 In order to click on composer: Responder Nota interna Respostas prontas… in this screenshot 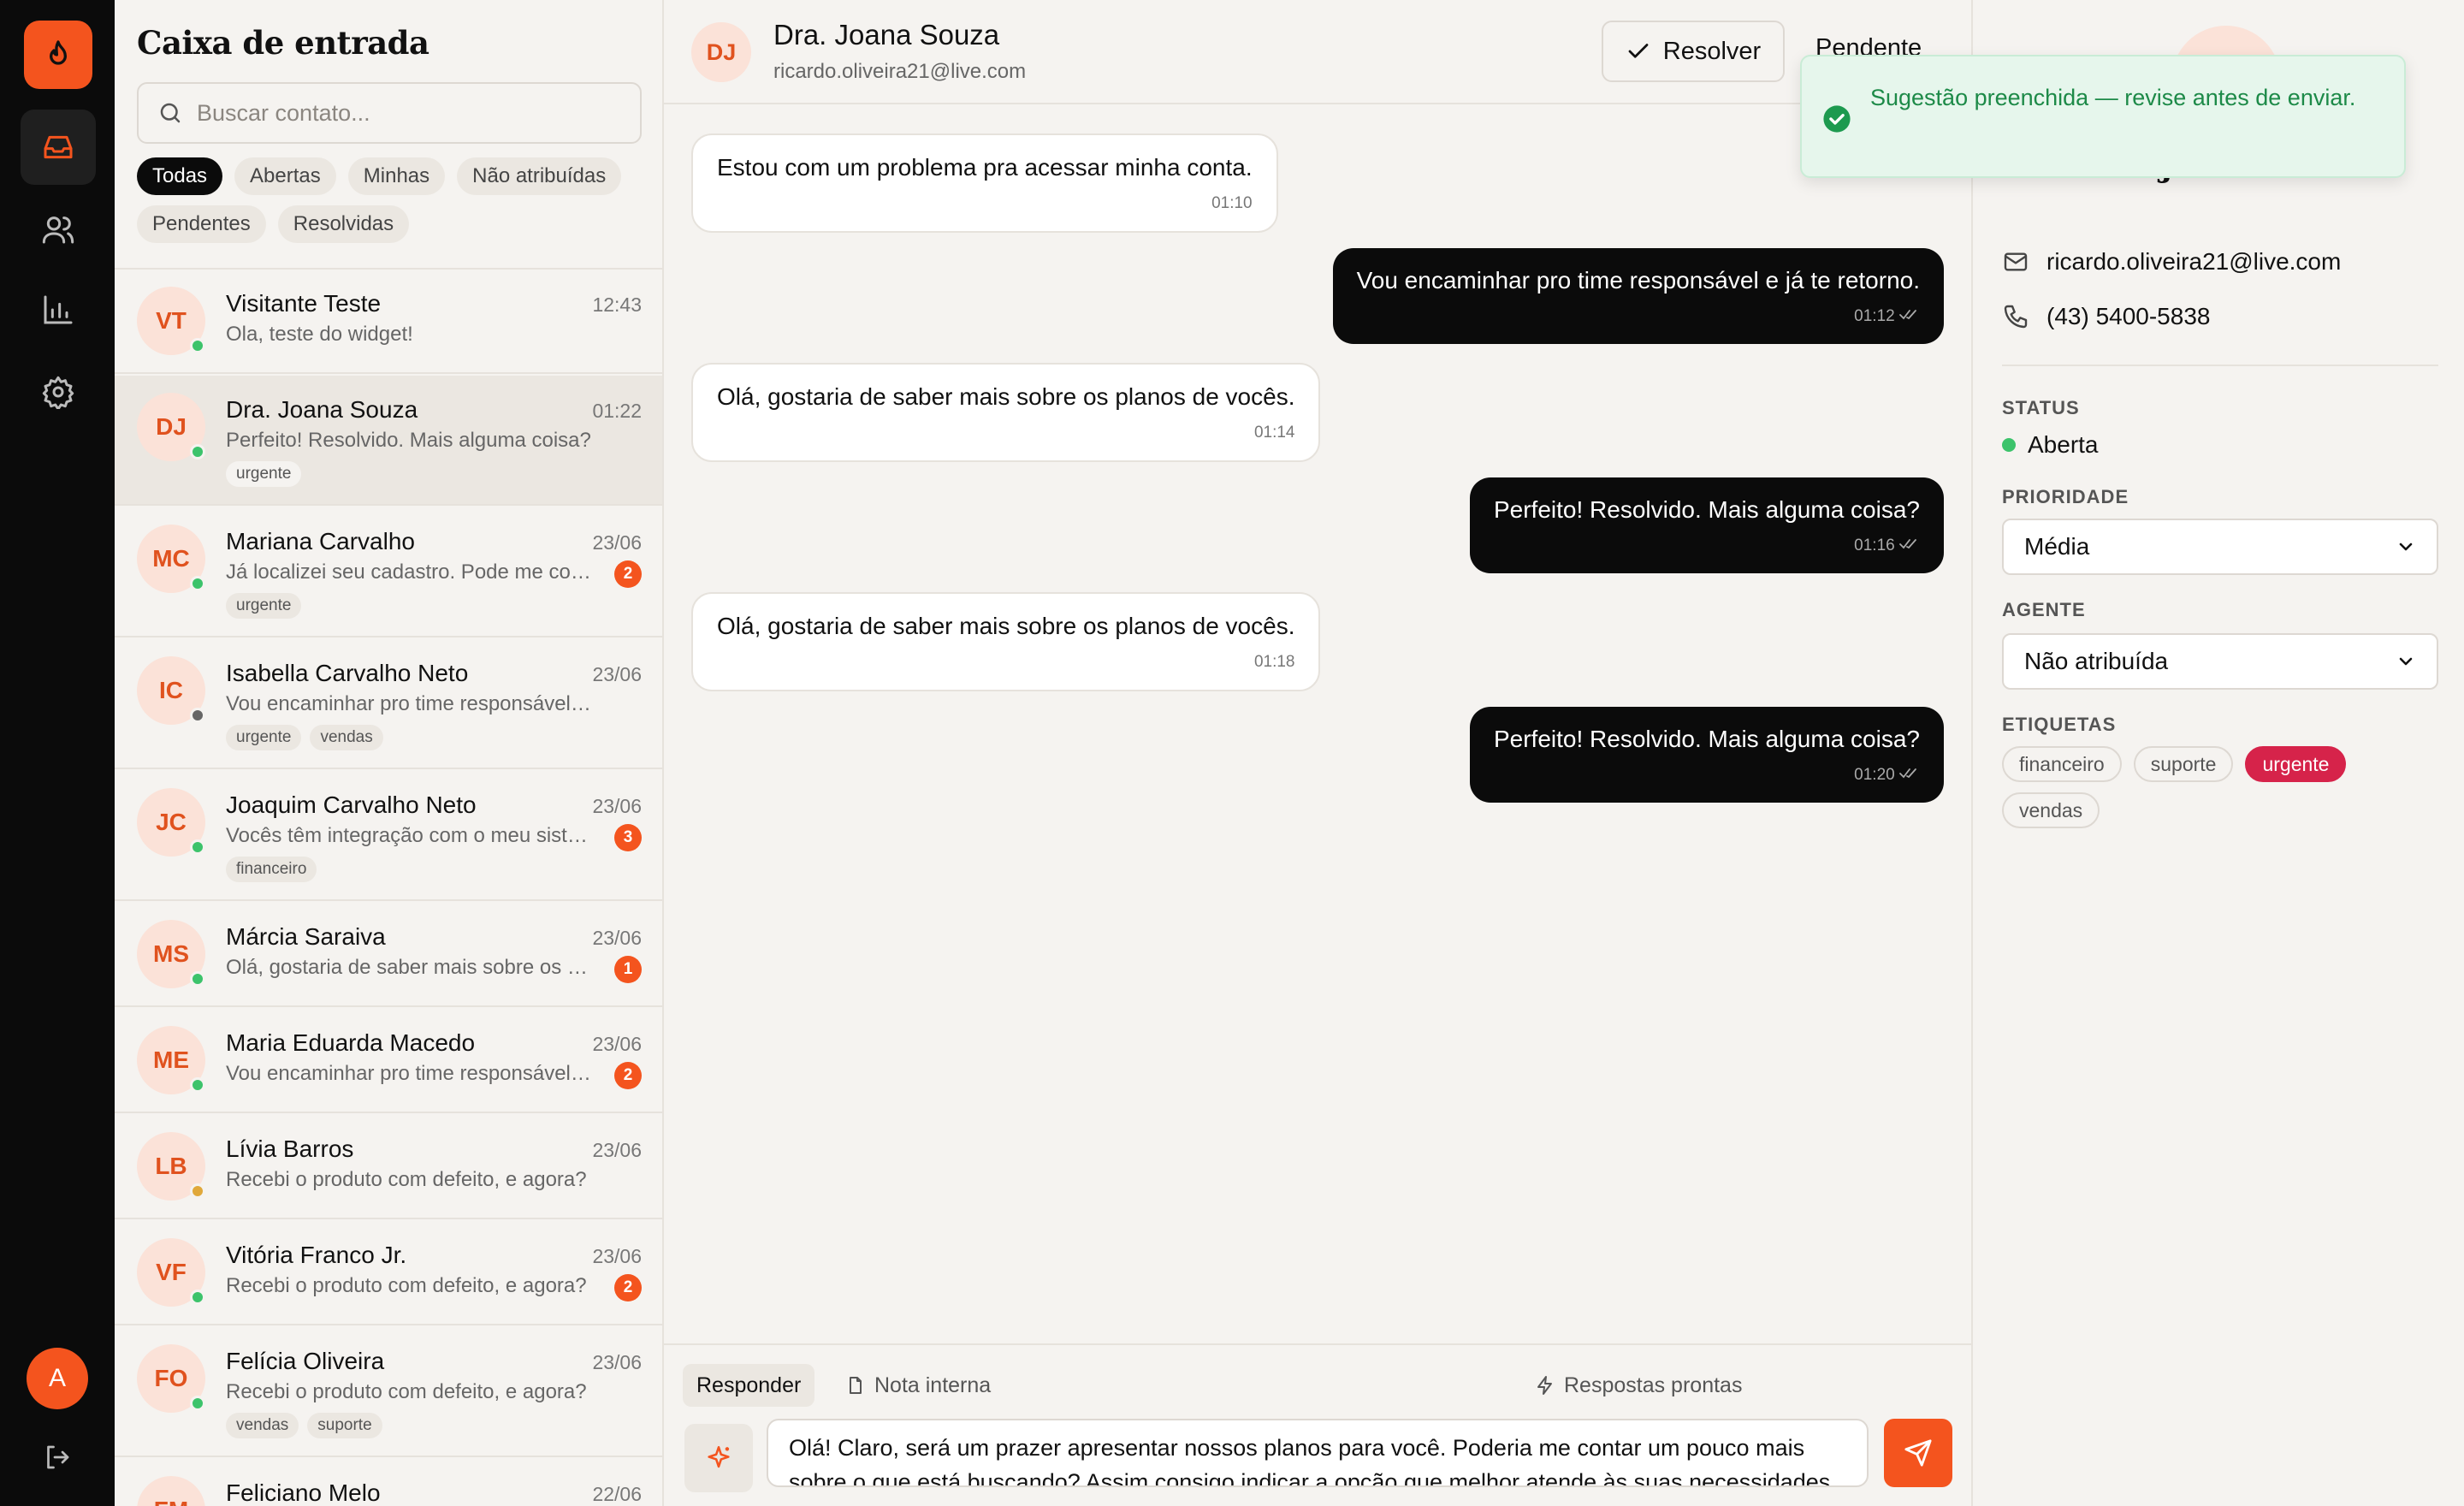, I will do `click(1317, 1425)`.